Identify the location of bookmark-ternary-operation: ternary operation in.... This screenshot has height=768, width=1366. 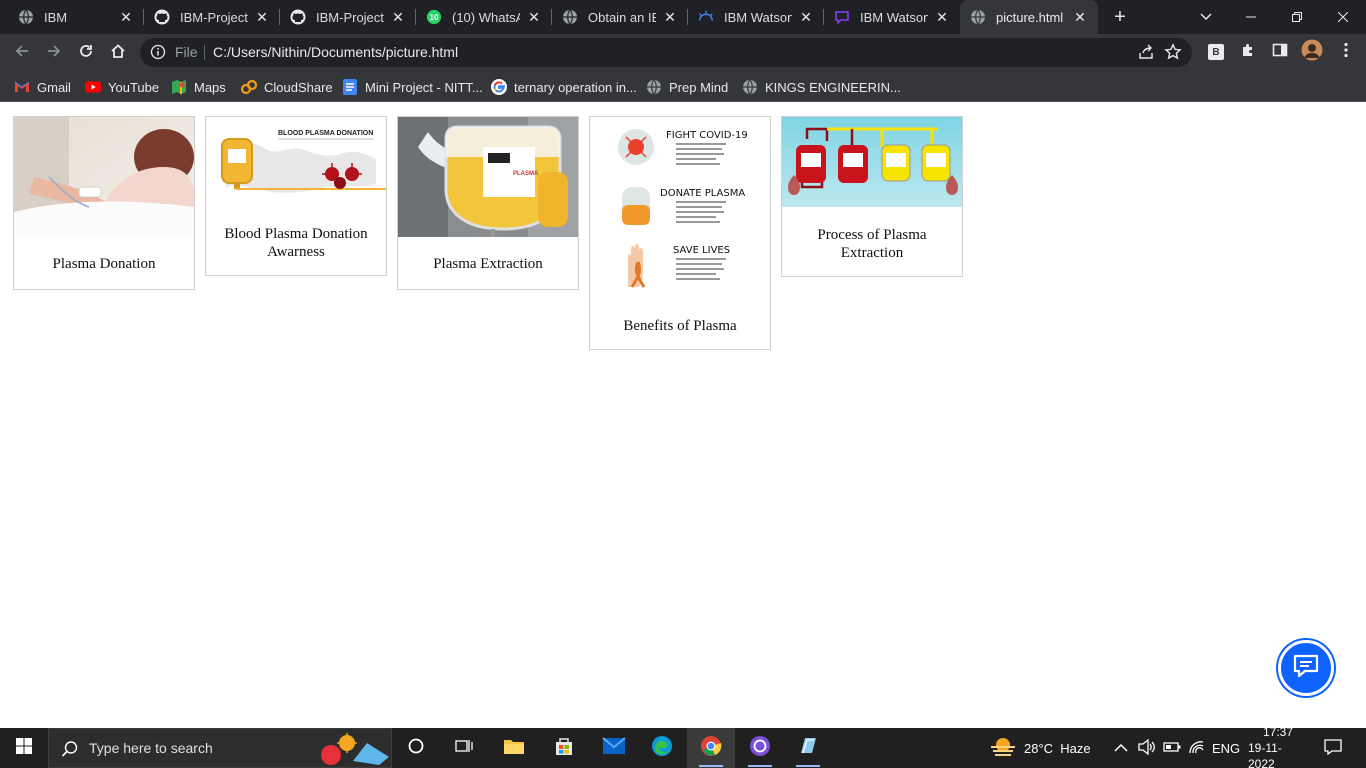
(564, 87).